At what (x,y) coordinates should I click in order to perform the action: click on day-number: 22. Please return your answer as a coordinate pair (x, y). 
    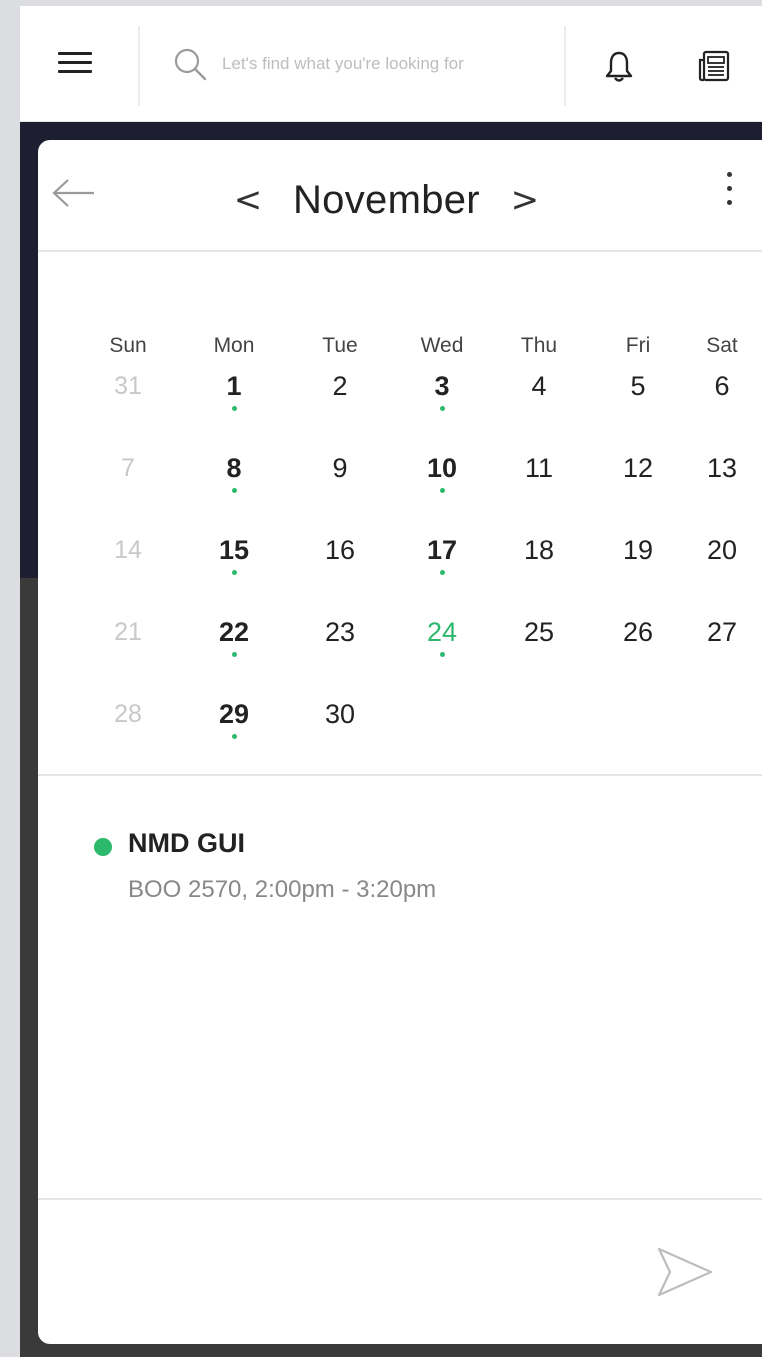
    Looking at the image, I should click on (234, 632).